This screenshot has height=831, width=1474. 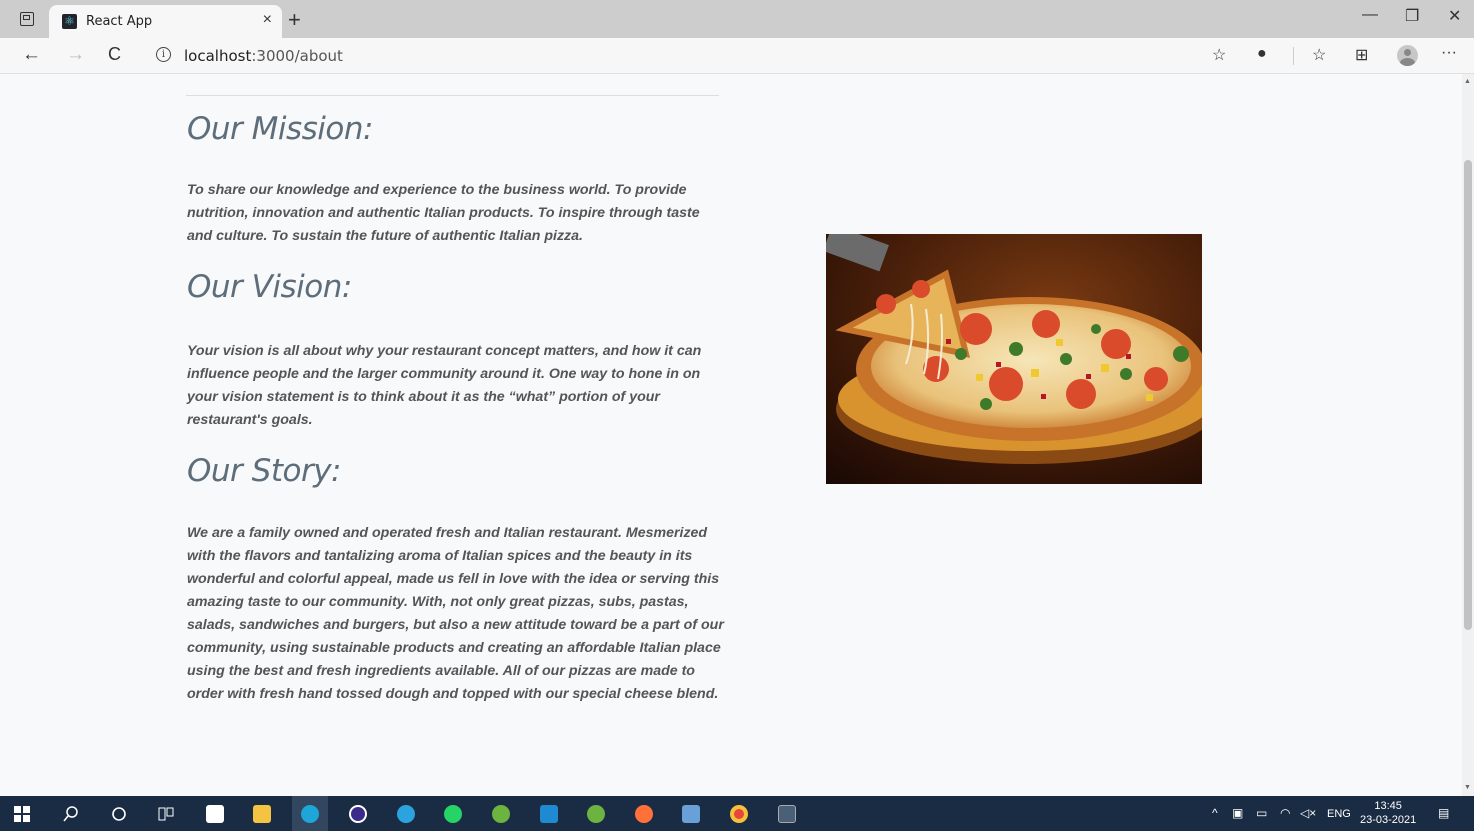 What do you see at coordinates (1014, 359) in the screenshot?
I see `pizza-image` at bounding box center [1014, 359].